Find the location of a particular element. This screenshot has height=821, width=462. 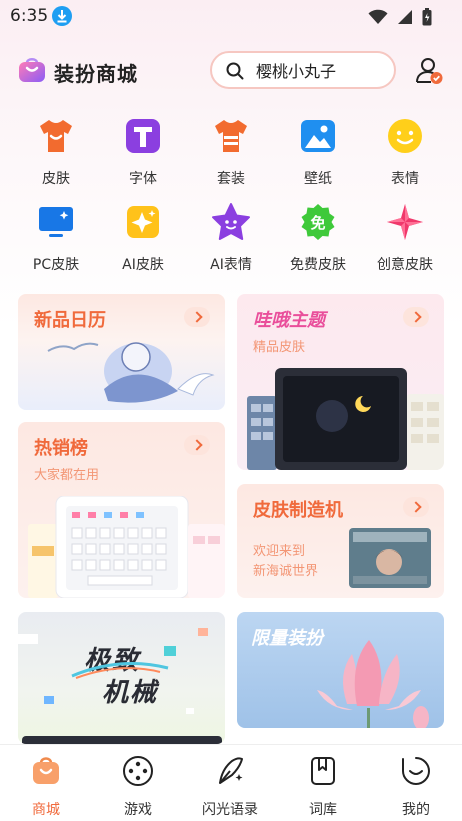

category-creative-skin: 创意皮肤 is located at coordinates (405, 238).